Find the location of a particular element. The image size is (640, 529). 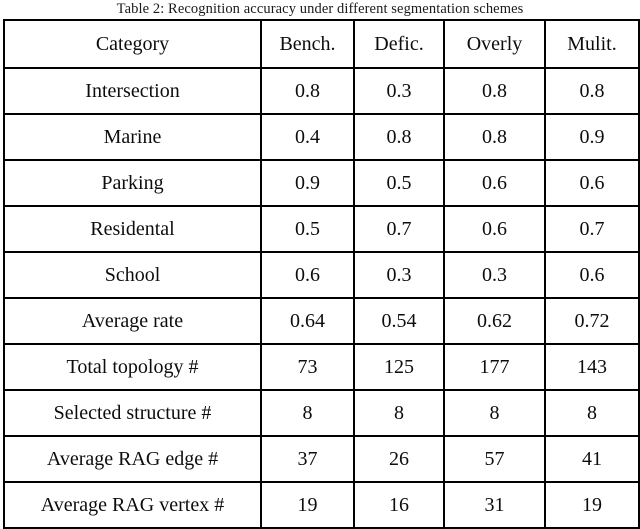

column-header-mulit: Mulit. is located at coordinates (592, 44).